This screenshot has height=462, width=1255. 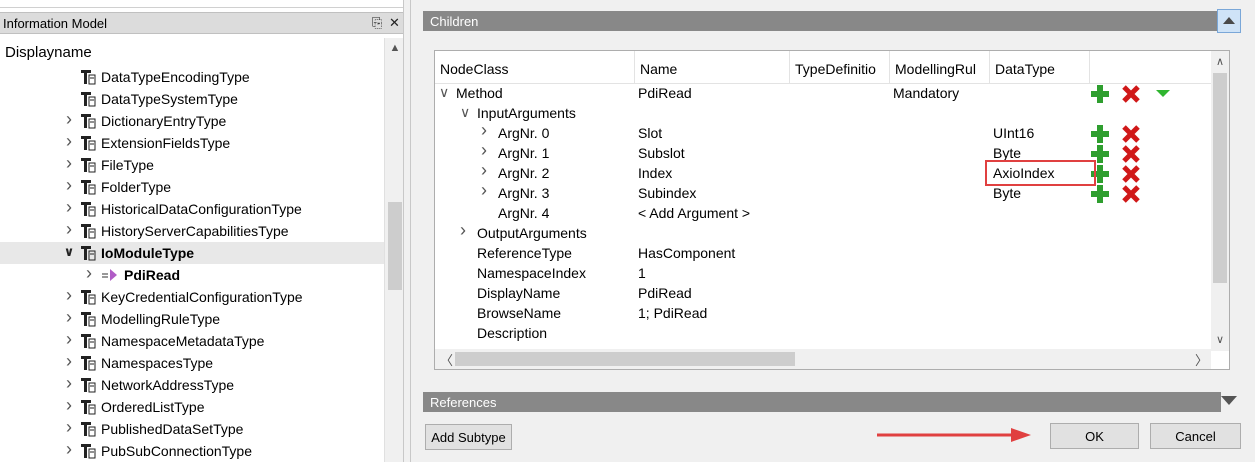 What do you see at coordinates (394, 48) in the screenshot?
I see `scroll-up-icon: ▲` at bounding box center [394, 48].